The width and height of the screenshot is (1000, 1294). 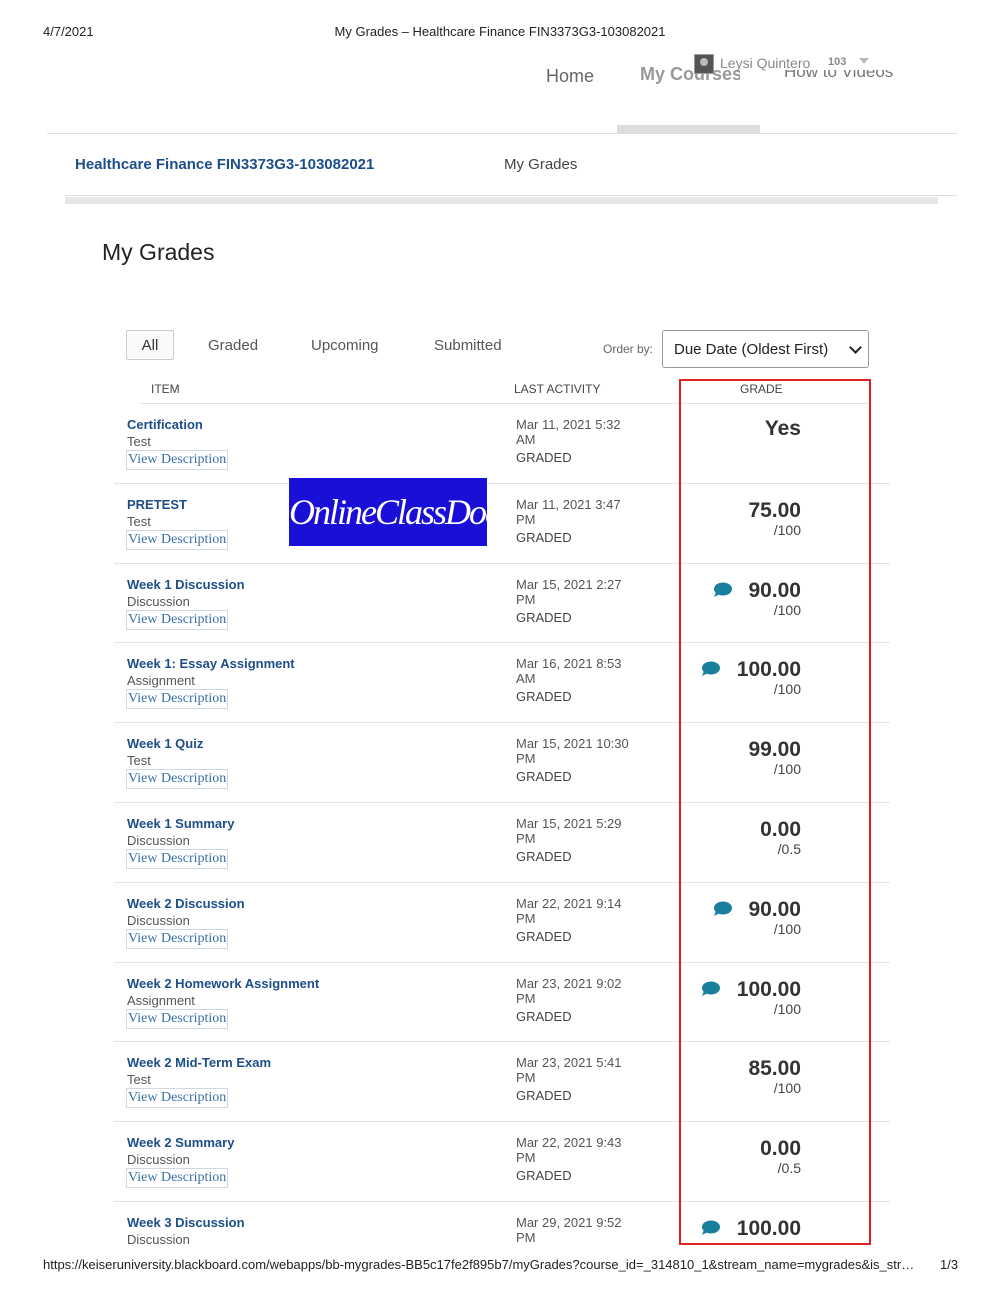 What do you see at coordinates (569, 584) in the screenshot?
I see `last-activity-date: Mar 15, 2021 2:27` at bounding box center [569, 584].